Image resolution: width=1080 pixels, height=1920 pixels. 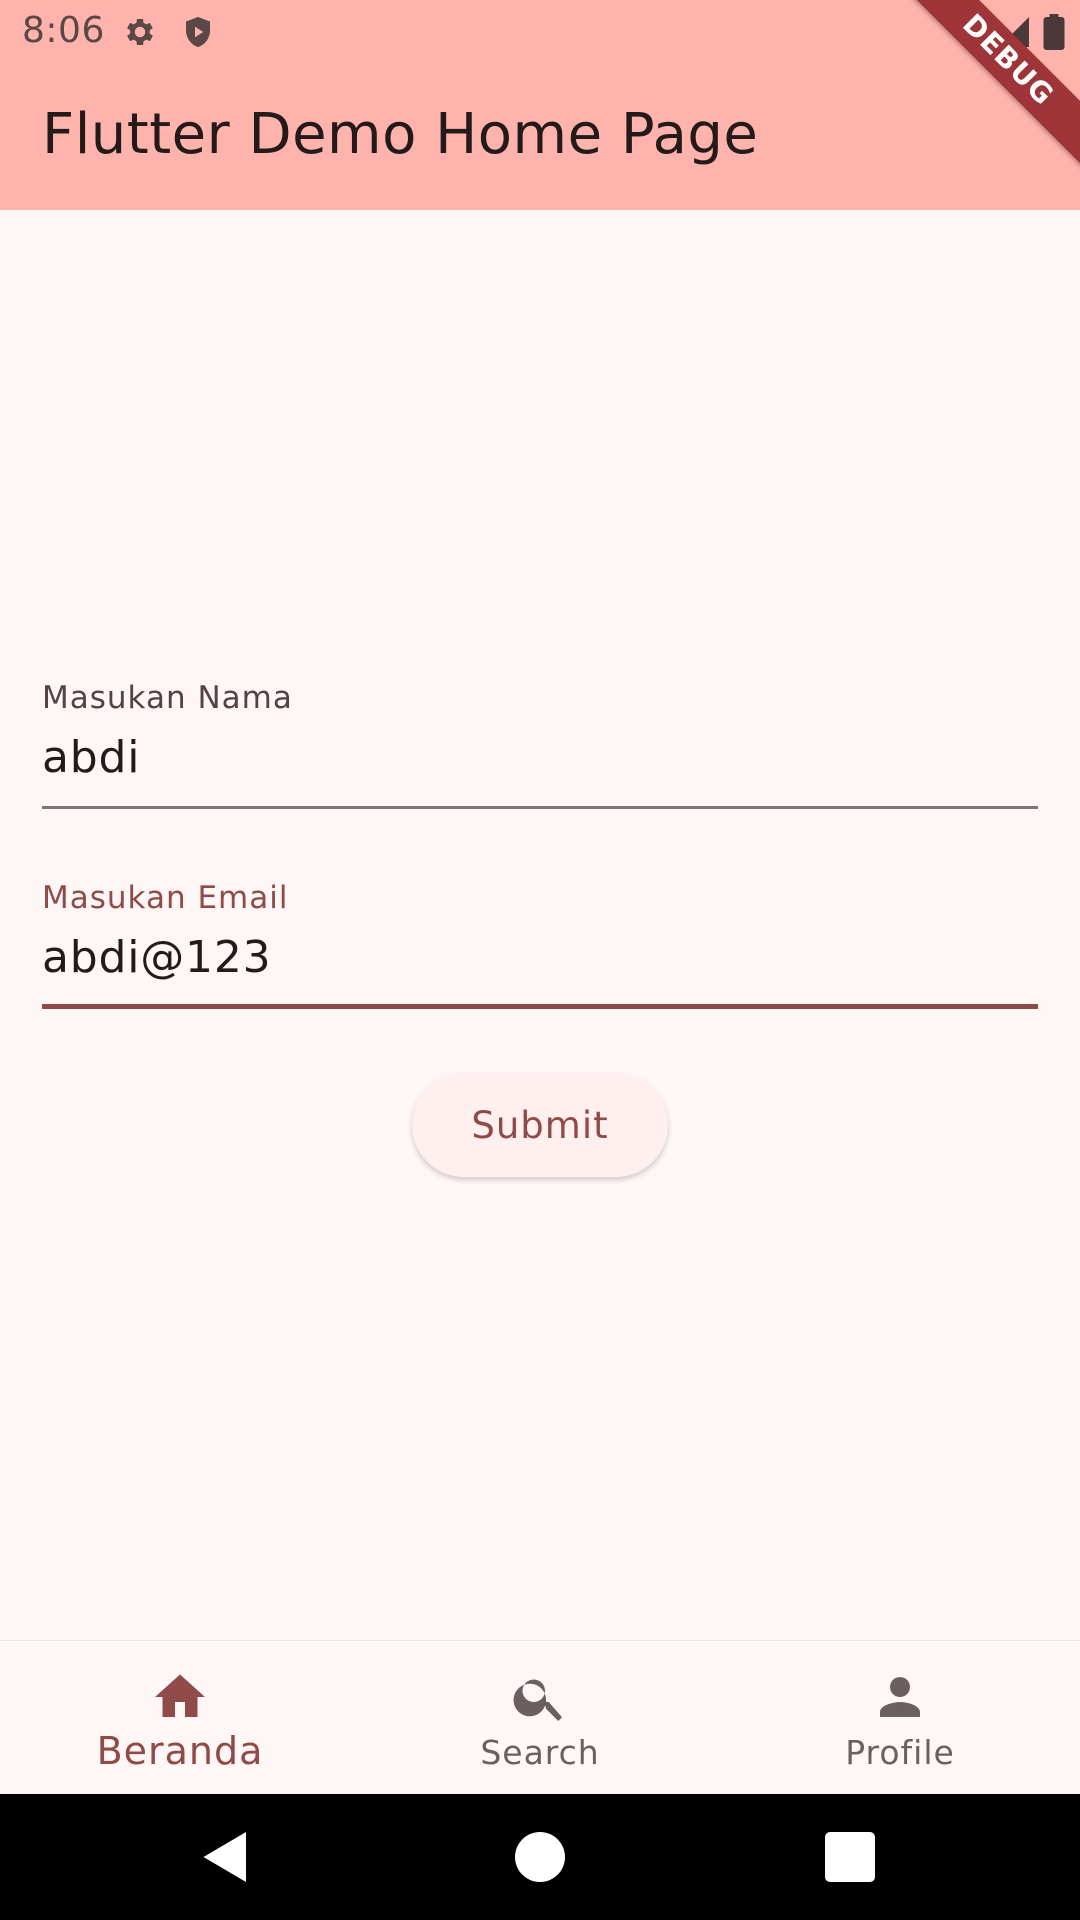 What do you see at coordinates (900, 1752) in the screenshot?
I see `nav-label-profile: Profile` at bounding box center [900, 1752].